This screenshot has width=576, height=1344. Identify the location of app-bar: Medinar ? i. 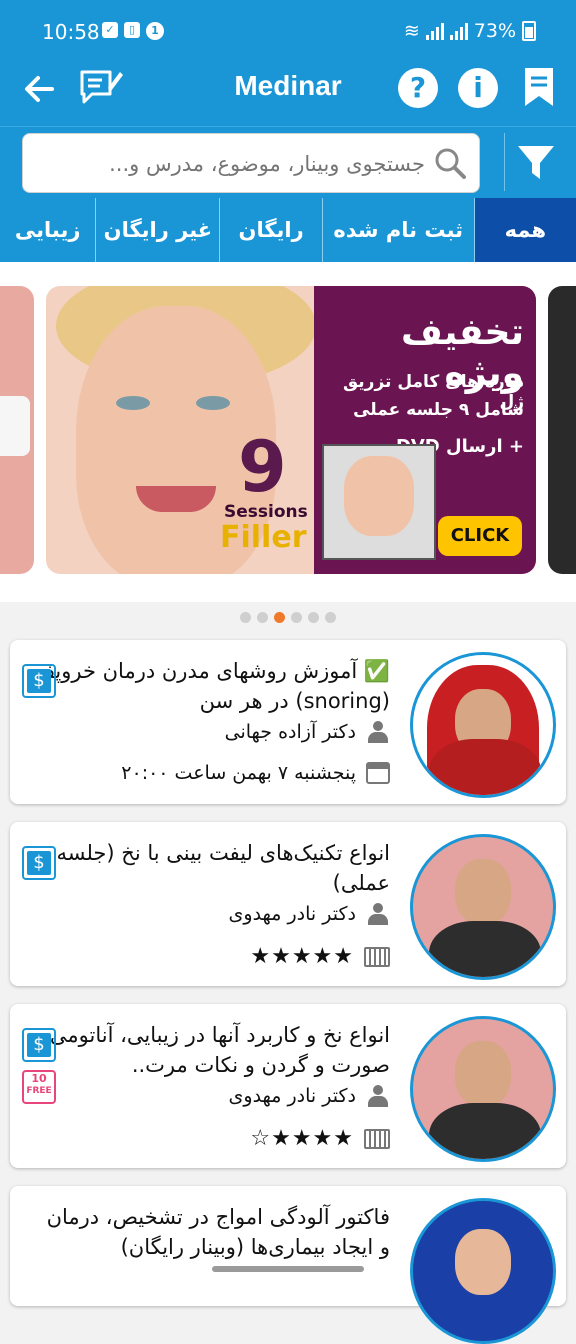
(288, 94).